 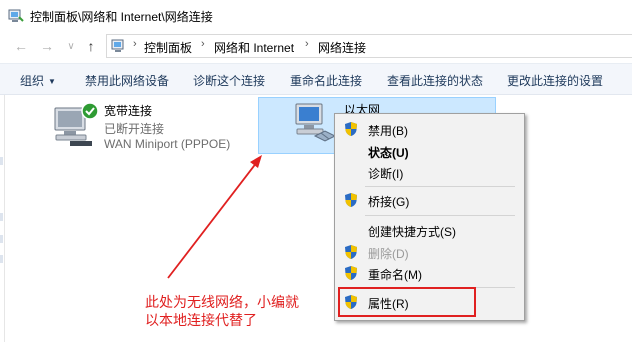 I want to click on address-row: ← → ∨ ↑ › 控制面板 › 网络和 Internet › 网络连接, so click(x=316, y=46).